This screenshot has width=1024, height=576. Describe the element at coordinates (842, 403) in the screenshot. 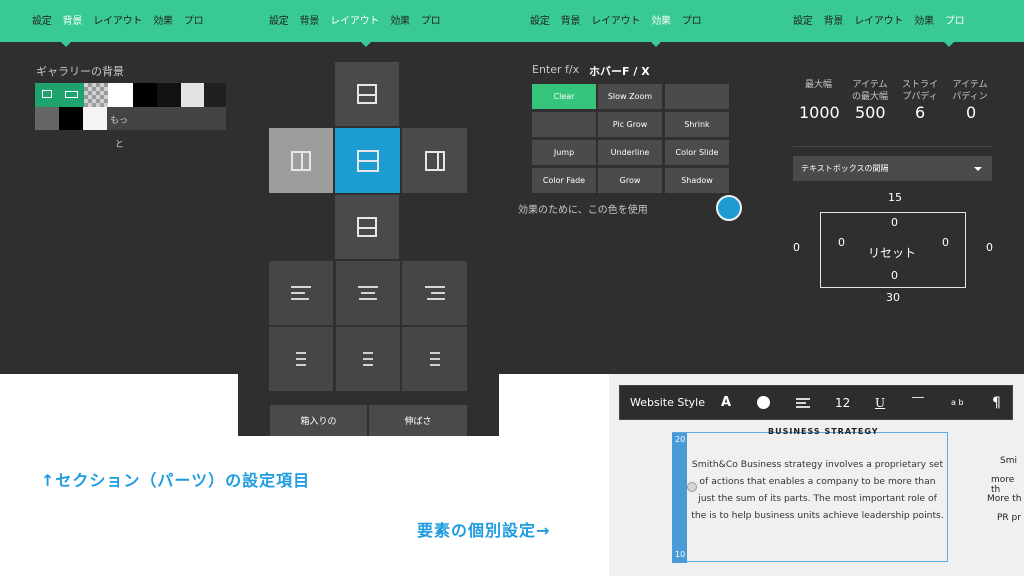

I see `font-size-value: 12` at that location.